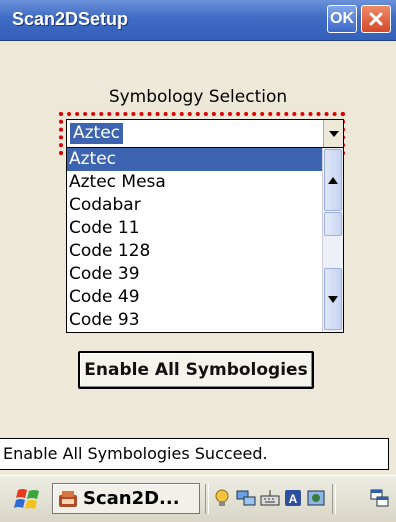 The image size is (396, 522). What do you see at coordinates (205, 133) in the screenshot?
I see `symbology-select: Aztec` at bounding box center [205, 133].